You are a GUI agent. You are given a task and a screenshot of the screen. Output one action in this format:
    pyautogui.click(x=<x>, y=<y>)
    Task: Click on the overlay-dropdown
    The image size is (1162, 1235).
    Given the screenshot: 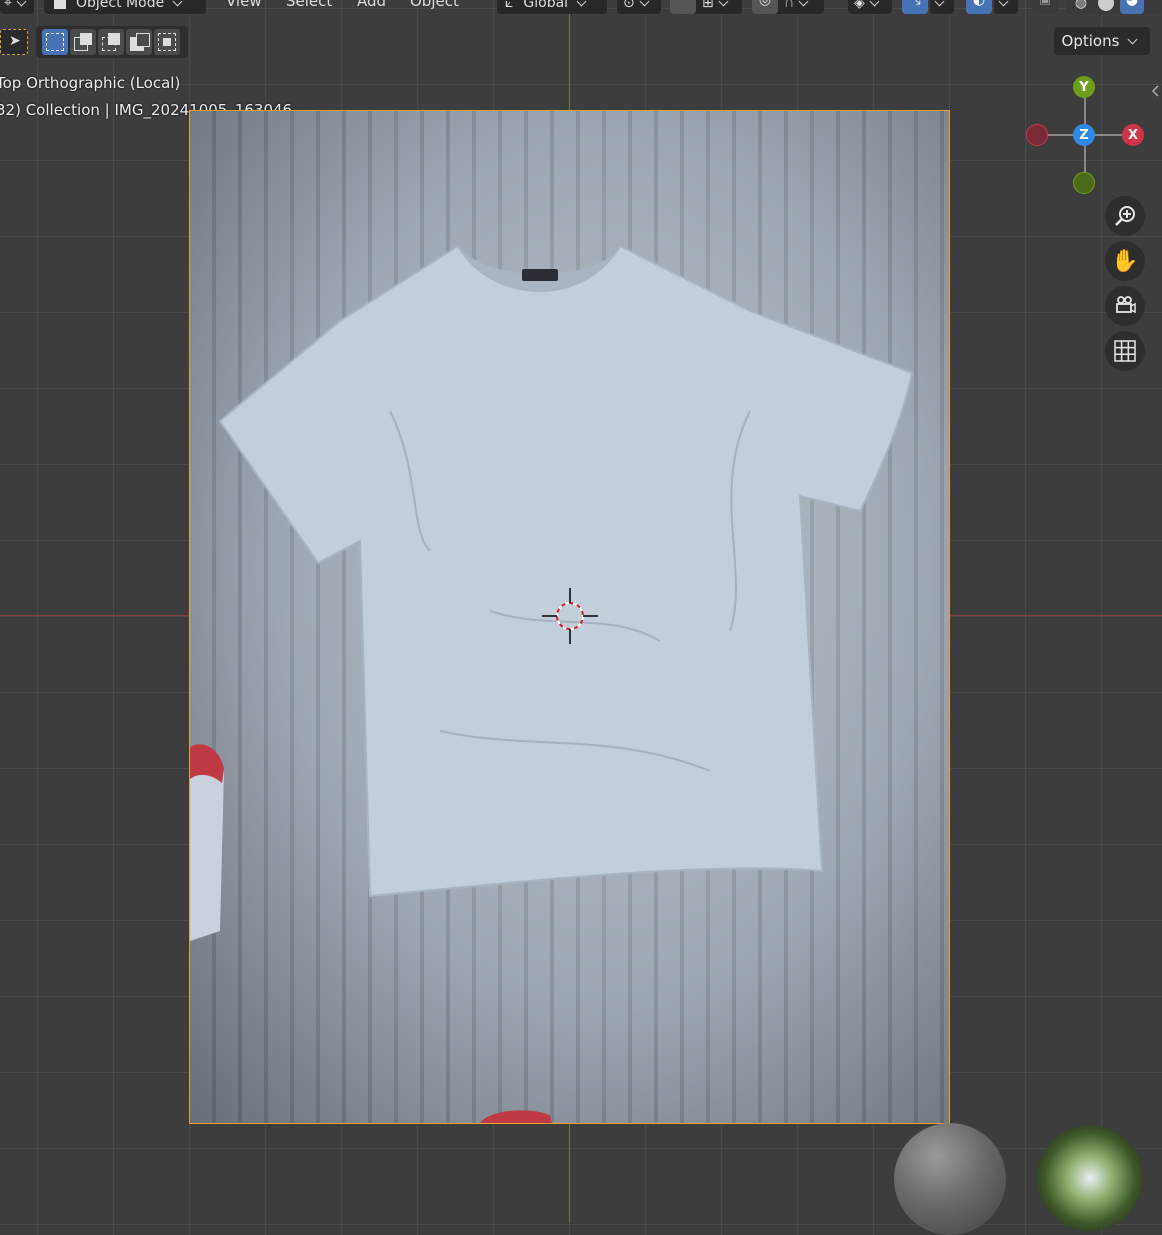 What is the action you would take?
    pyautogui.click(x=1006, y=7)
    